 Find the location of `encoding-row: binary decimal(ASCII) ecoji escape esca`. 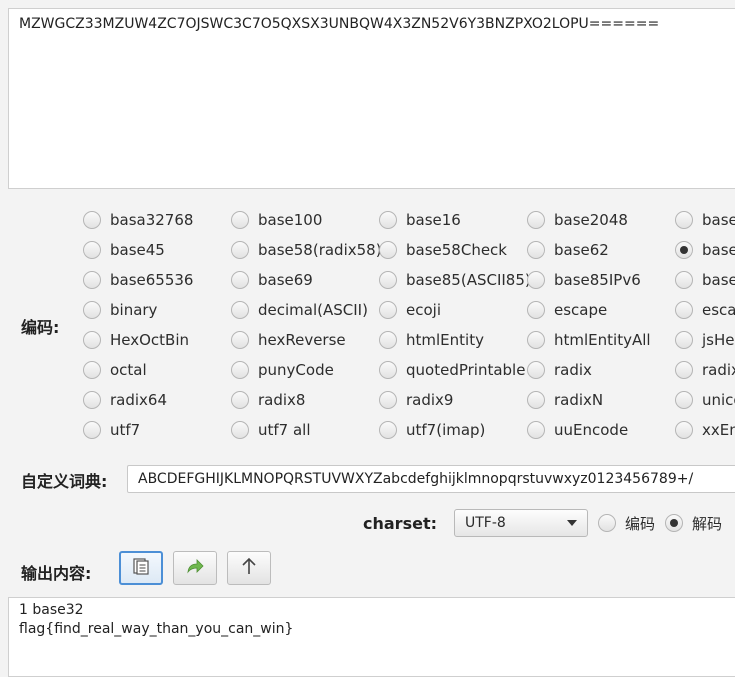

encoding-row: binary decimal(ASCII) ecoji escape esca is located at coordinates (409, 310).